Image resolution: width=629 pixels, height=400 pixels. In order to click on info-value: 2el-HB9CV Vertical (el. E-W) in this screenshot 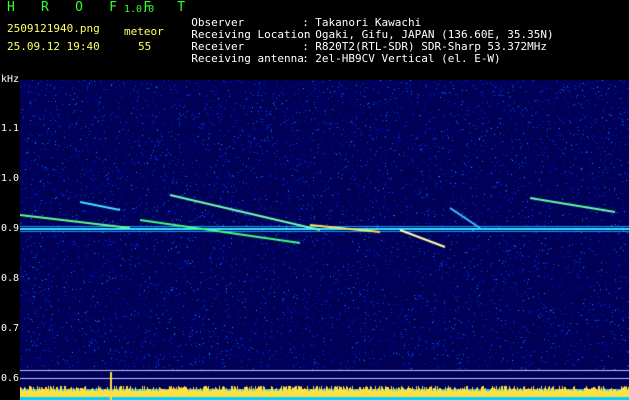, I will do `click(408, 58)`.